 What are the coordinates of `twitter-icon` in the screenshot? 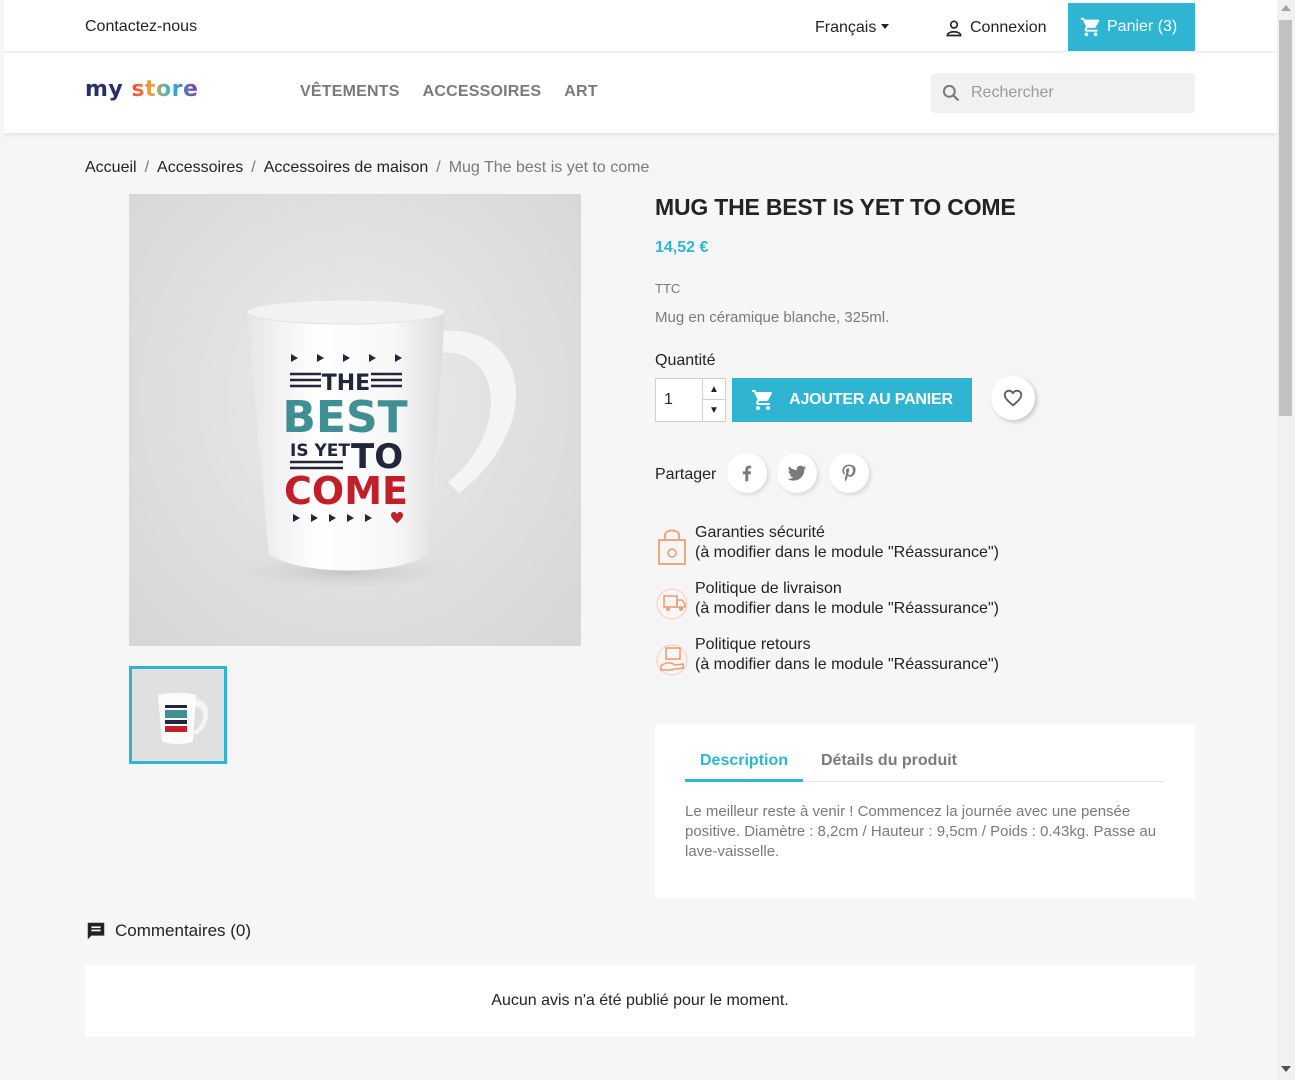 It's located at (797, 473).